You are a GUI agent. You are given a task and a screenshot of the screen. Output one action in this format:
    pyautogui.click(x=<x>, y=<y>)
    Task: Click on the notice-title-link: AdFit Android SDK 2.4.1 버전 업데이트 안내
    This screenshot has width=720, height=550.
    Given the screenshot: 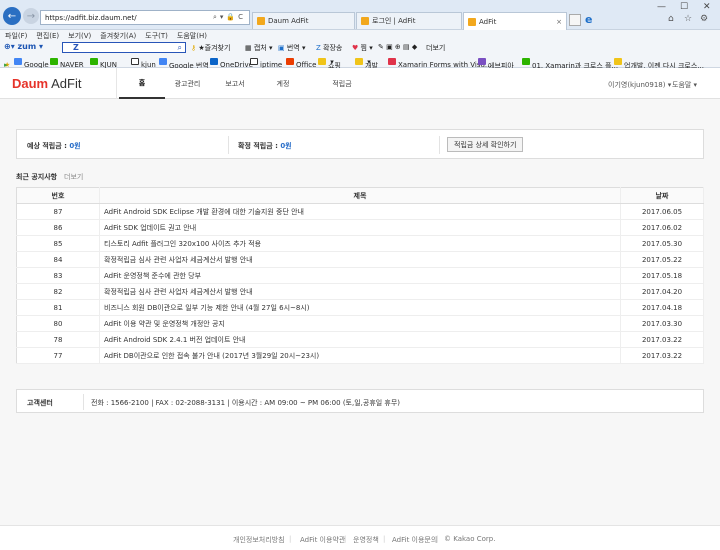 What is the action you would take?
    pyautogui.click(x=360, y=339)
    